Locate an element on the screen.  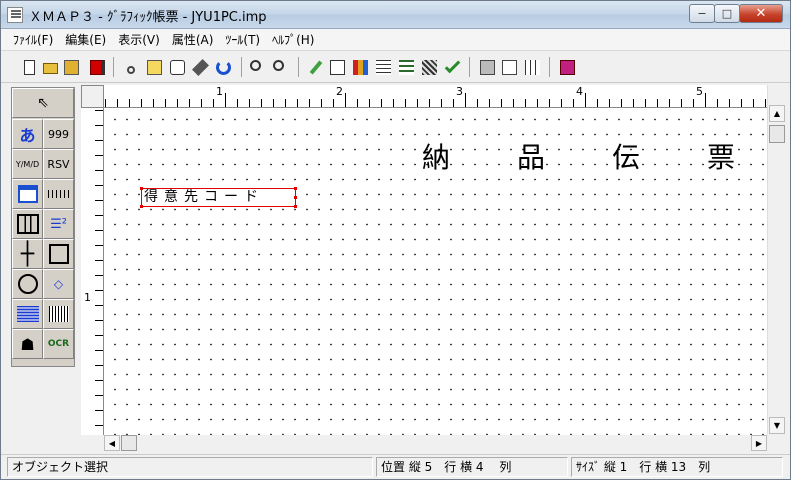
repeat-tool-button is located at coordinates (58, 194).